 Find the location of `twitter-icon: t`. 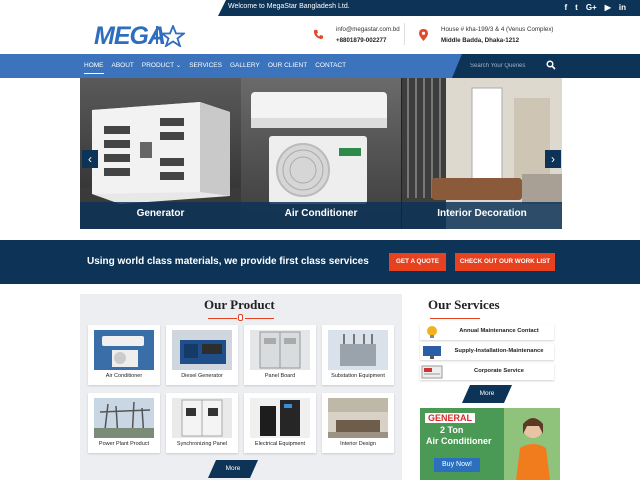

twitter-icon: t is located at coordinates (576, 7).